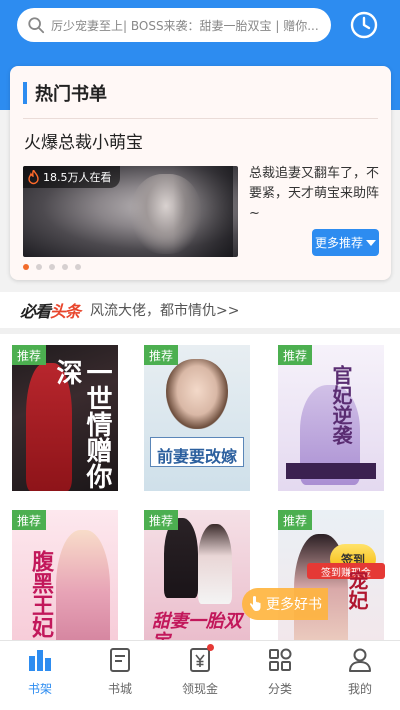 The width and height of the screenshot is (400, 710). What do you see at coordinates (360, 660) in the screenshot?
I see `profile-icon` at bounding box center [360, 660].